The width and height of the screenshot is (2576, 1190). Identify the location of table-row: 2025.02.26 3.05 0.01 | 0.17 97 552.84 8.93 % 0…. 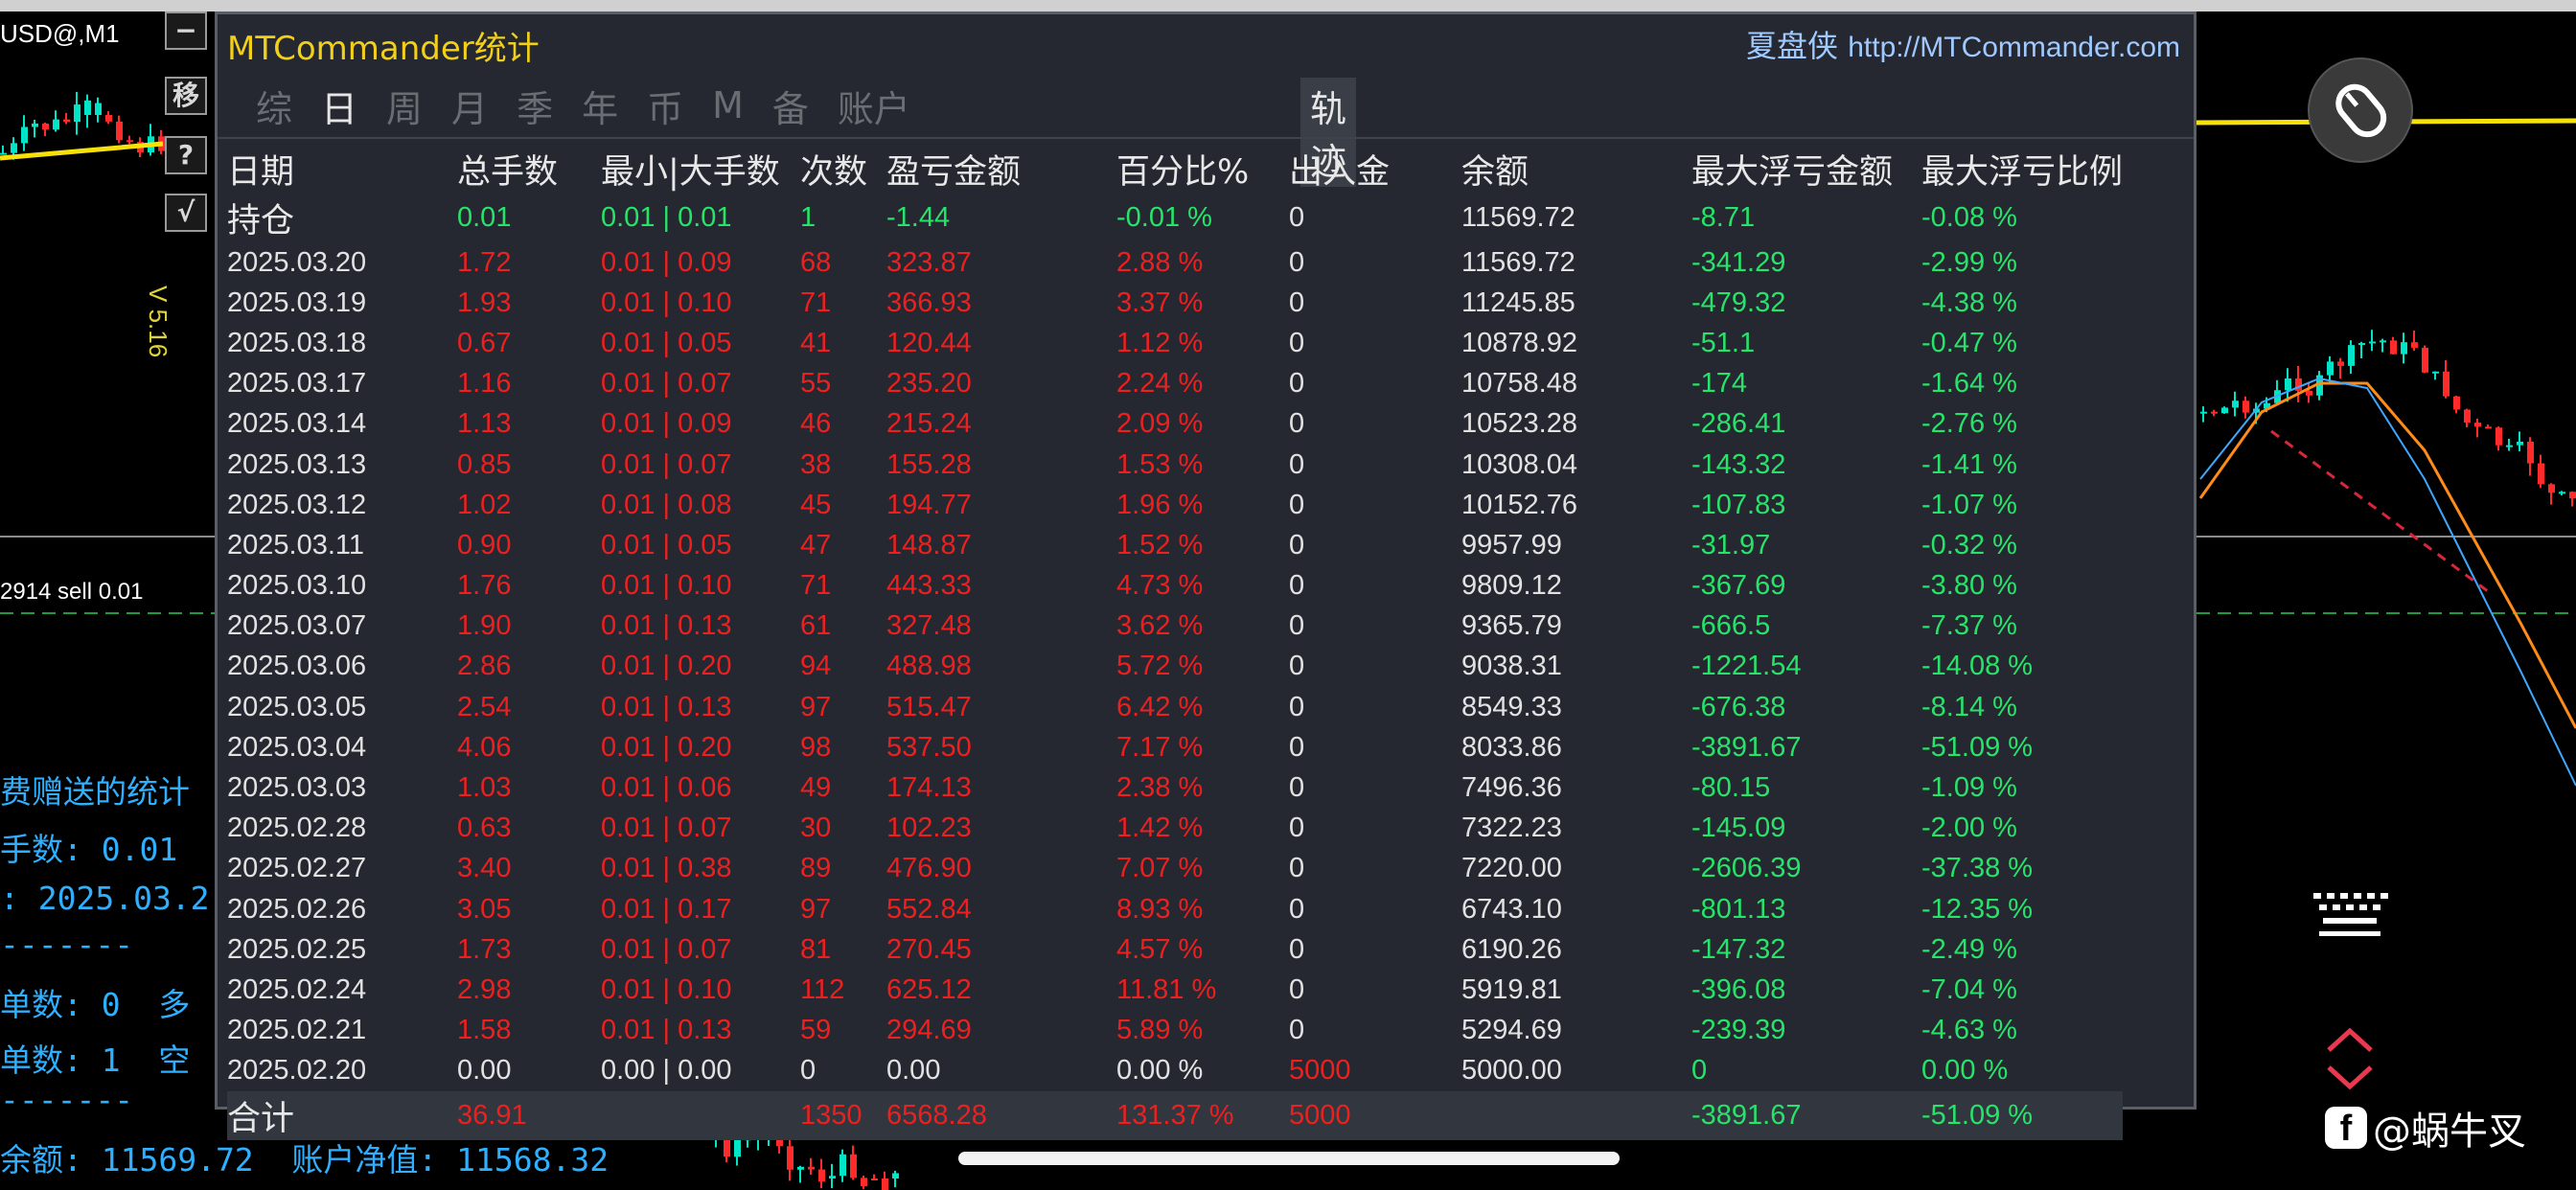
(1175, 909).